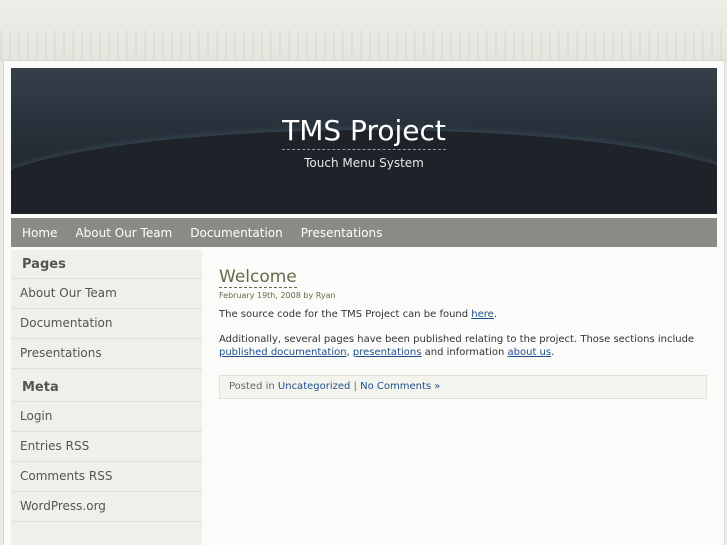  What do you see at coordinates (106, 507) in the screenshot?
I see `sidebar-item-wordpress-org: WordPress.org` at bounding box center [106, 507].